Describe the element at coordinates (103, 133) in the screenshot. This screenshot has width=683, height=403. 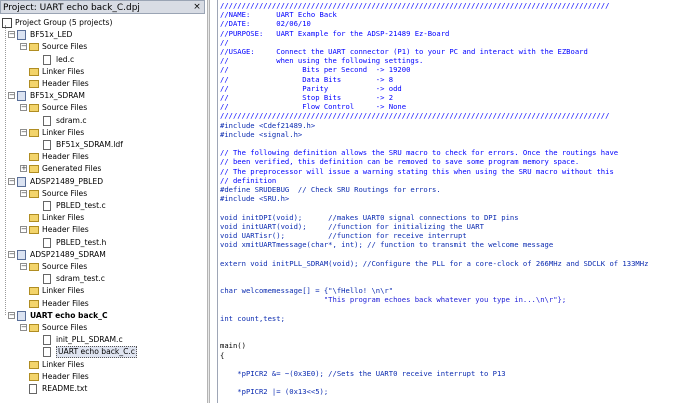
I see `tree-item-folder: − Linker Files` at that location.